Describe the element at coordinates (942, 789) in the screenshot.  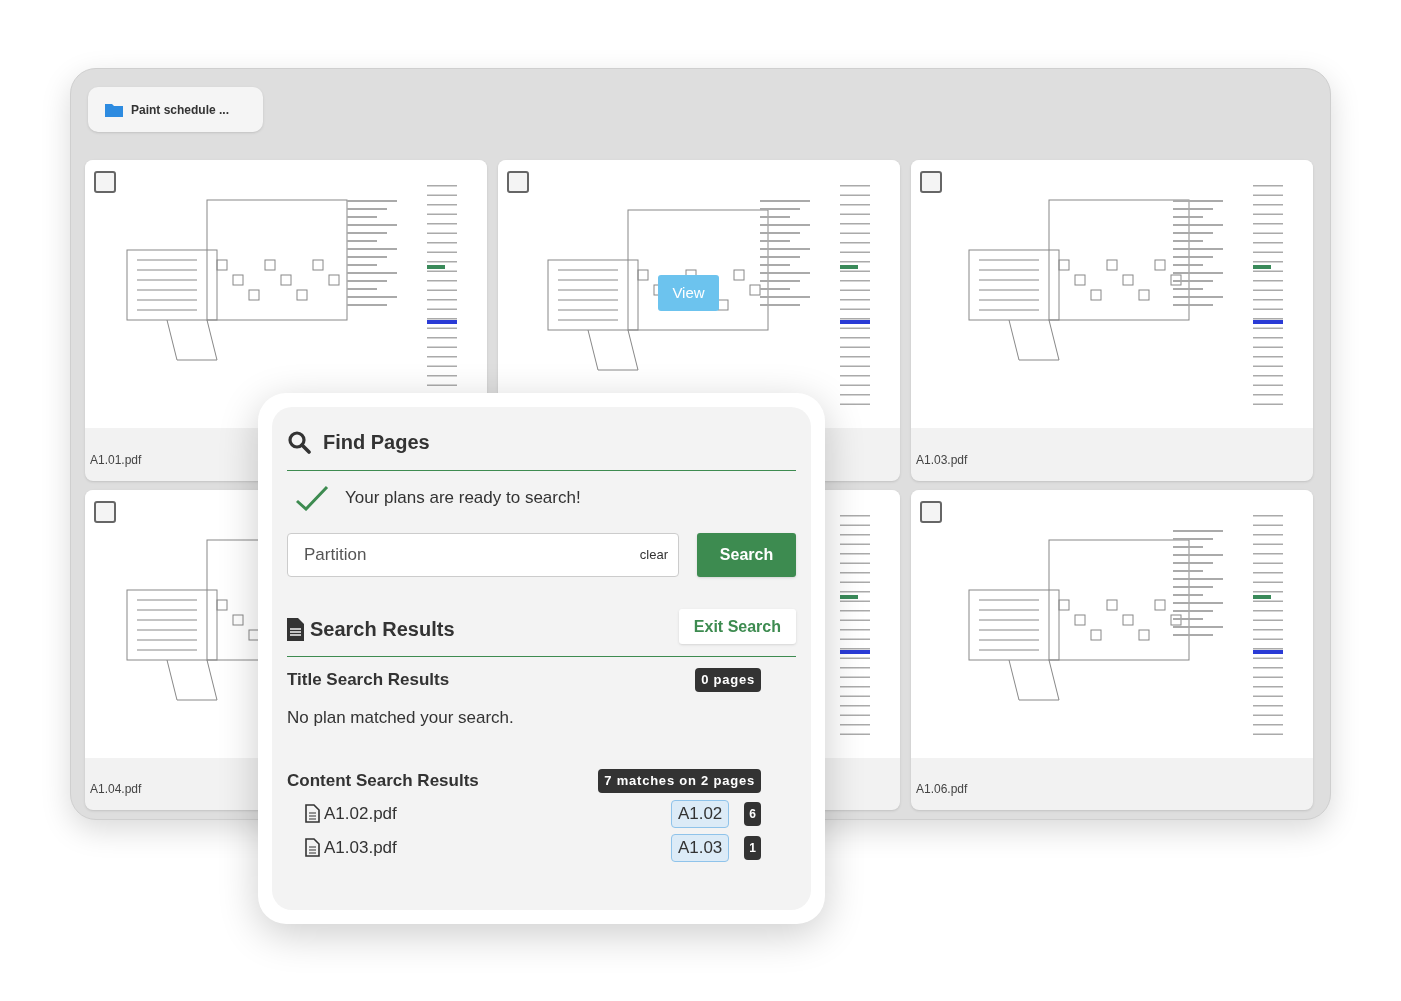
I see `file-name: A1.06.pdf` at that location.